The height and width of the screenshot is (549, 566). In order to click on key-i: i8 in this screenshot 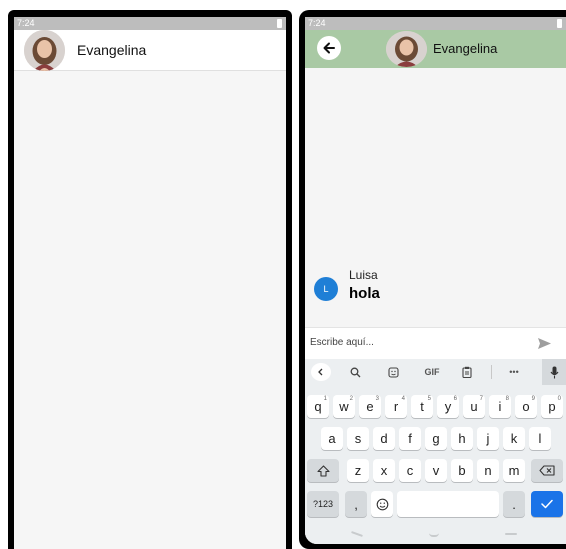, I will do `click(500, 406)`.